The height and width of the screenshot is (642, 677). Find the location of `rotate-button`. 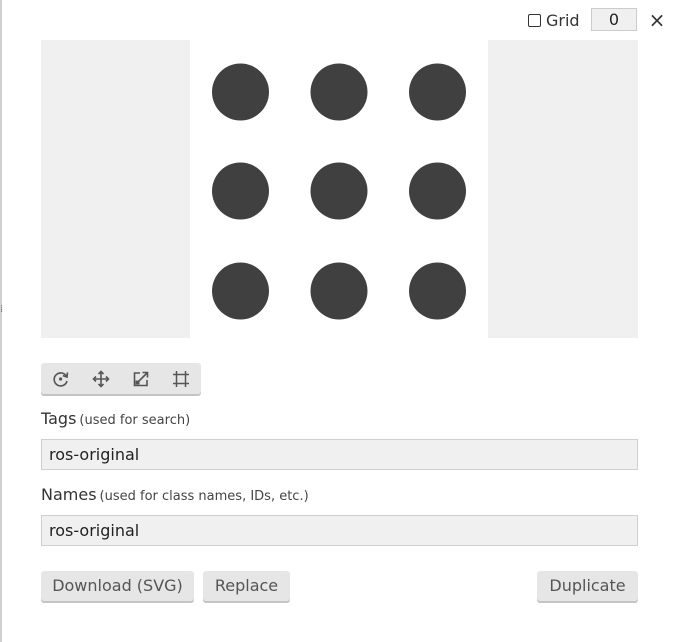

rotate-button is located at coordinates (61, 378).